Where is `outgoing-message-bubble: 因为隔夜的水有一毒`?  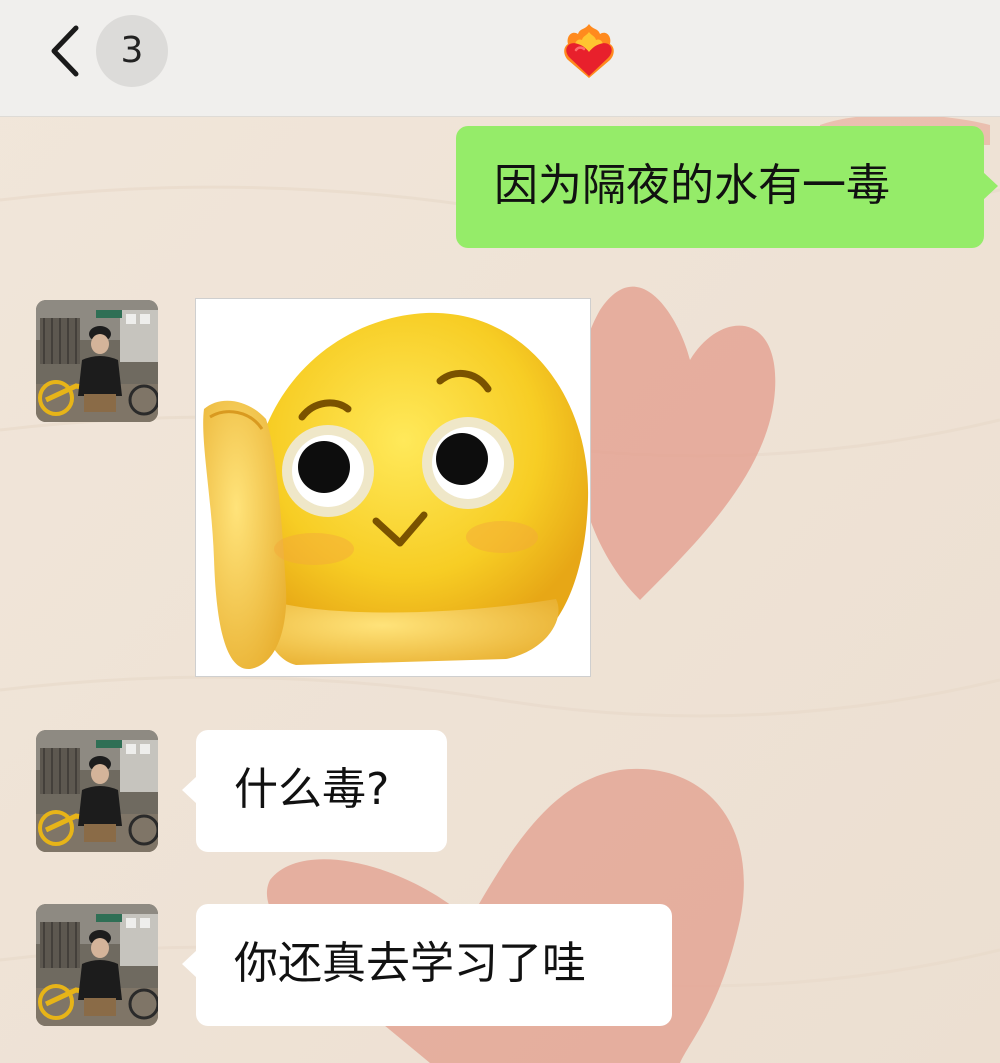
outgoing-message-bubble: 因为隔夜的水有一毒 is located at coordinates (727, 187).